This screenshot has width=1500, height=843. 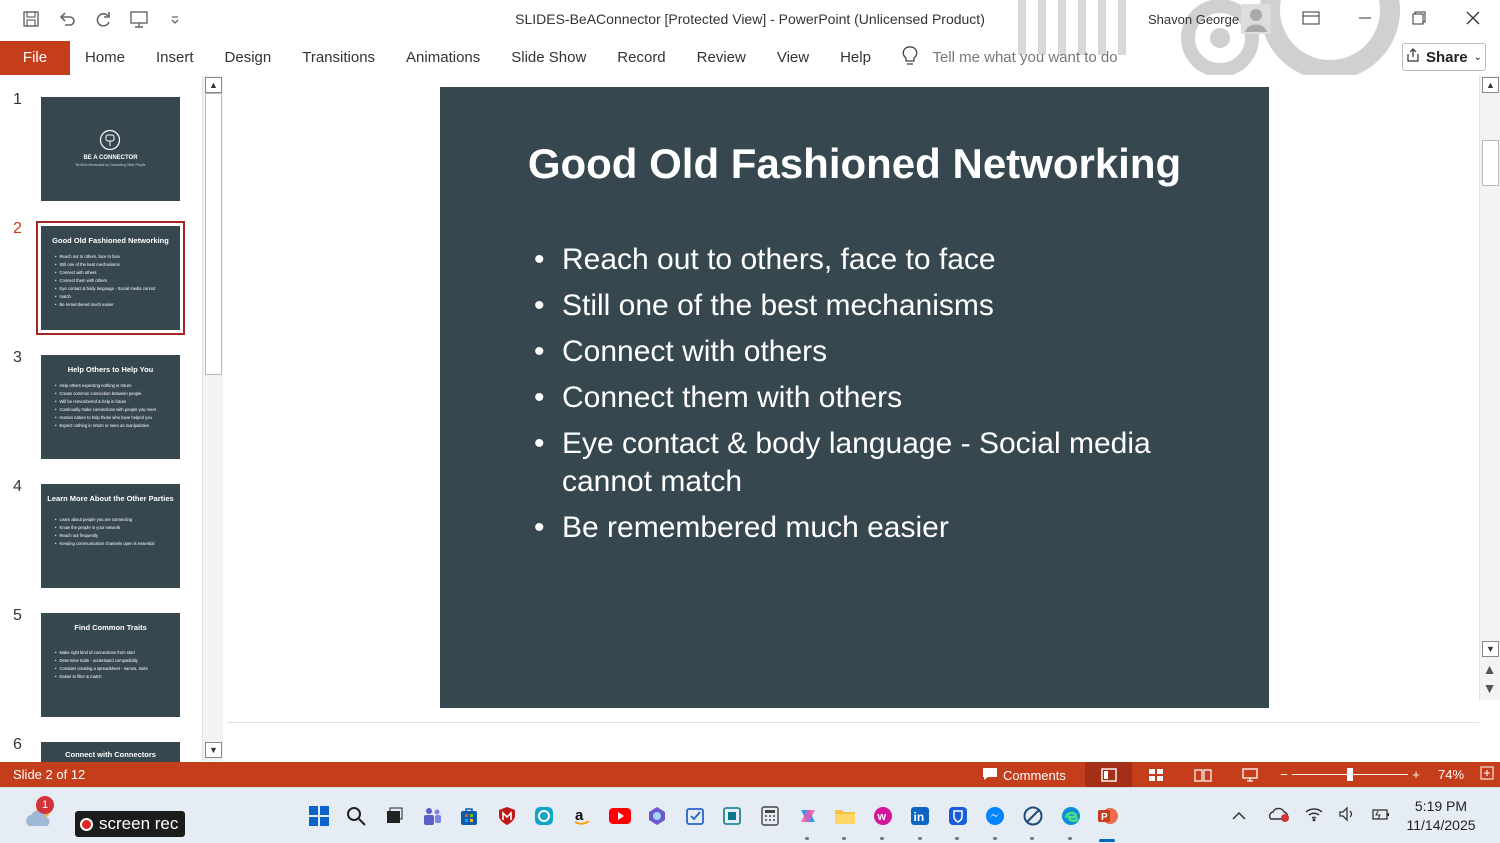 I want to click on restore-icon, so click(x=1419, y=18).